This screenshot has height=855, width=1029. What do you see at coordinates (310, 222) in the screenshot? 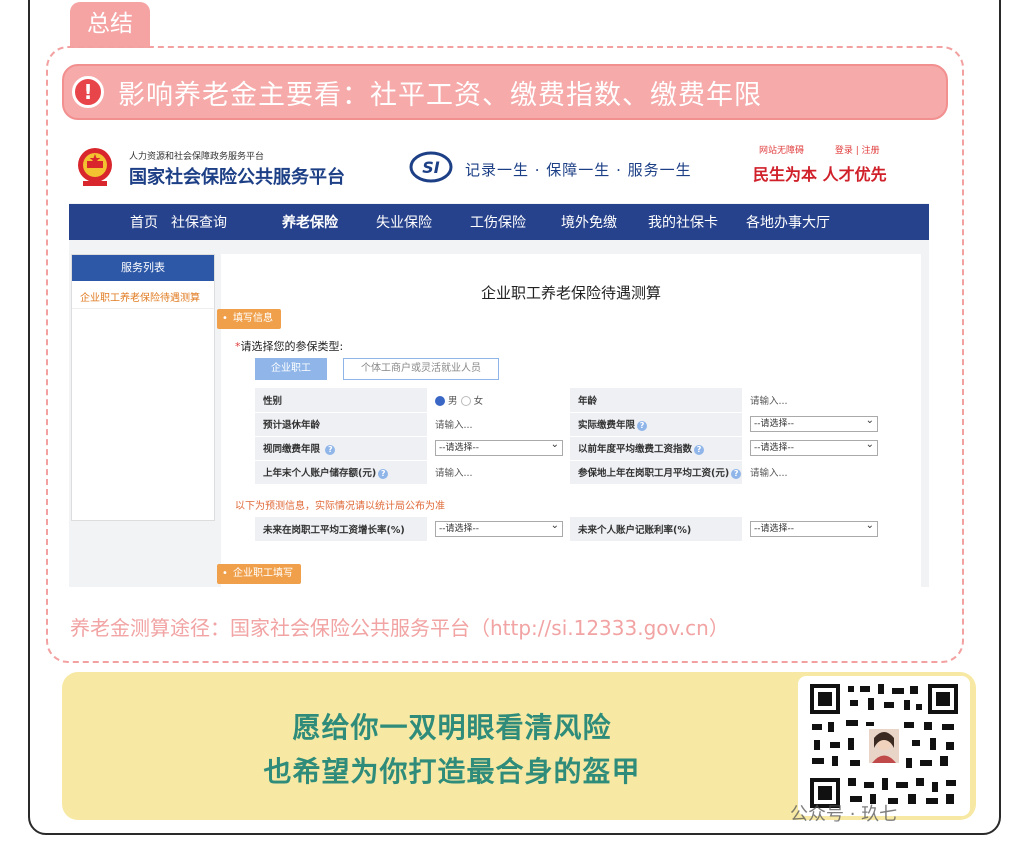
I see `nav-pension-insurance: 养老保险` at bounding box center [310, 222].